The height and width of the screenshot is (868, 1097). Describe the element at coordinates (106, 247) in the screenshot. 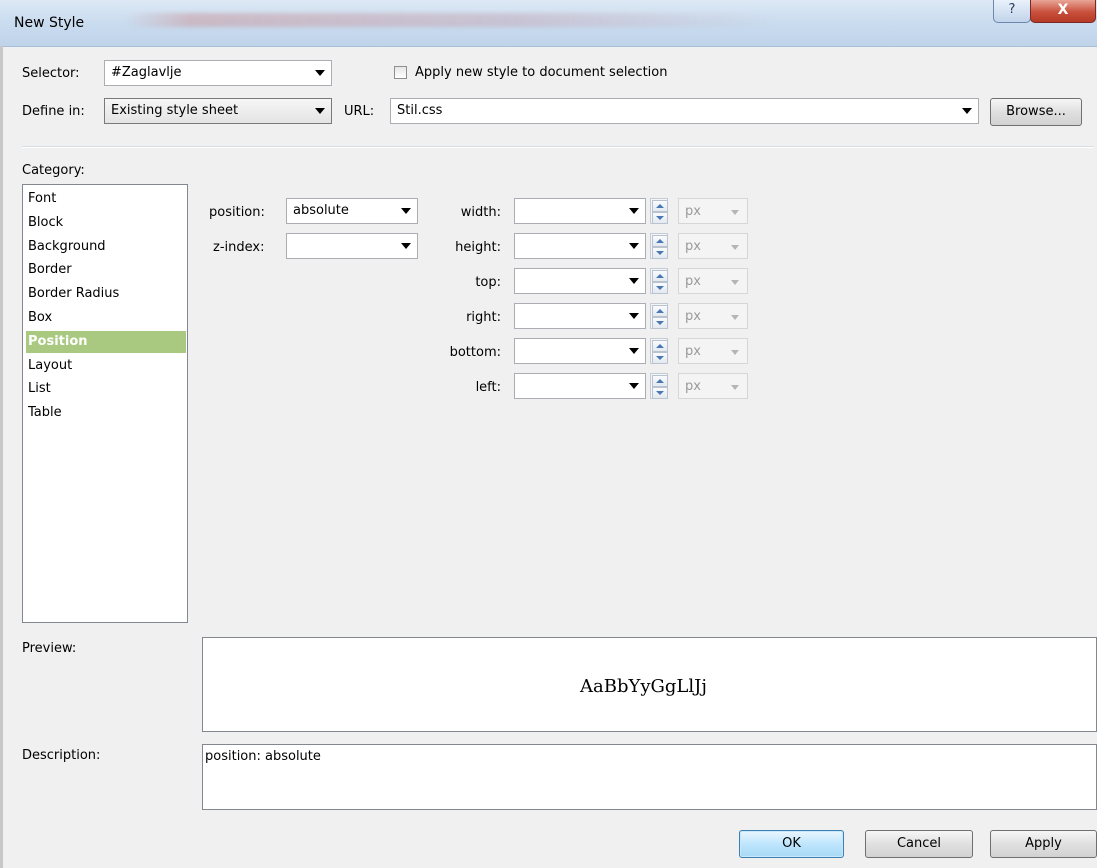

I see `category-item-background: Background` at that location.